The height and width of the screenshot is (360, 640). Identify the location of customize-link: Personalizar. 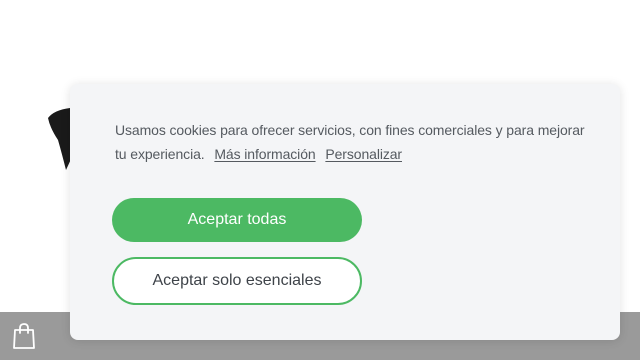
(363, 154).